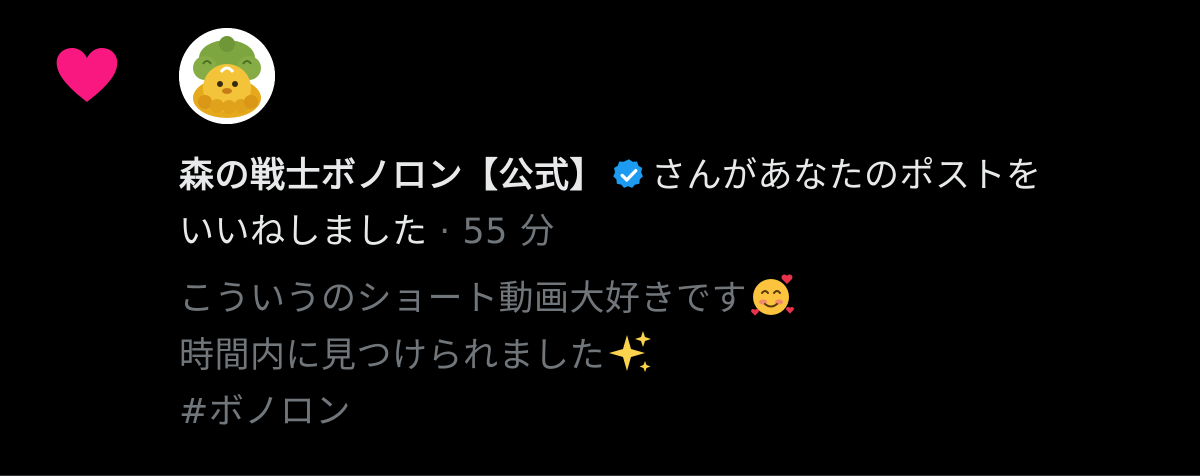  What do you see at coordinates (508, 232) in the screenshot?
I see `timestamp: 55 分` at bounding box center [508, 232].